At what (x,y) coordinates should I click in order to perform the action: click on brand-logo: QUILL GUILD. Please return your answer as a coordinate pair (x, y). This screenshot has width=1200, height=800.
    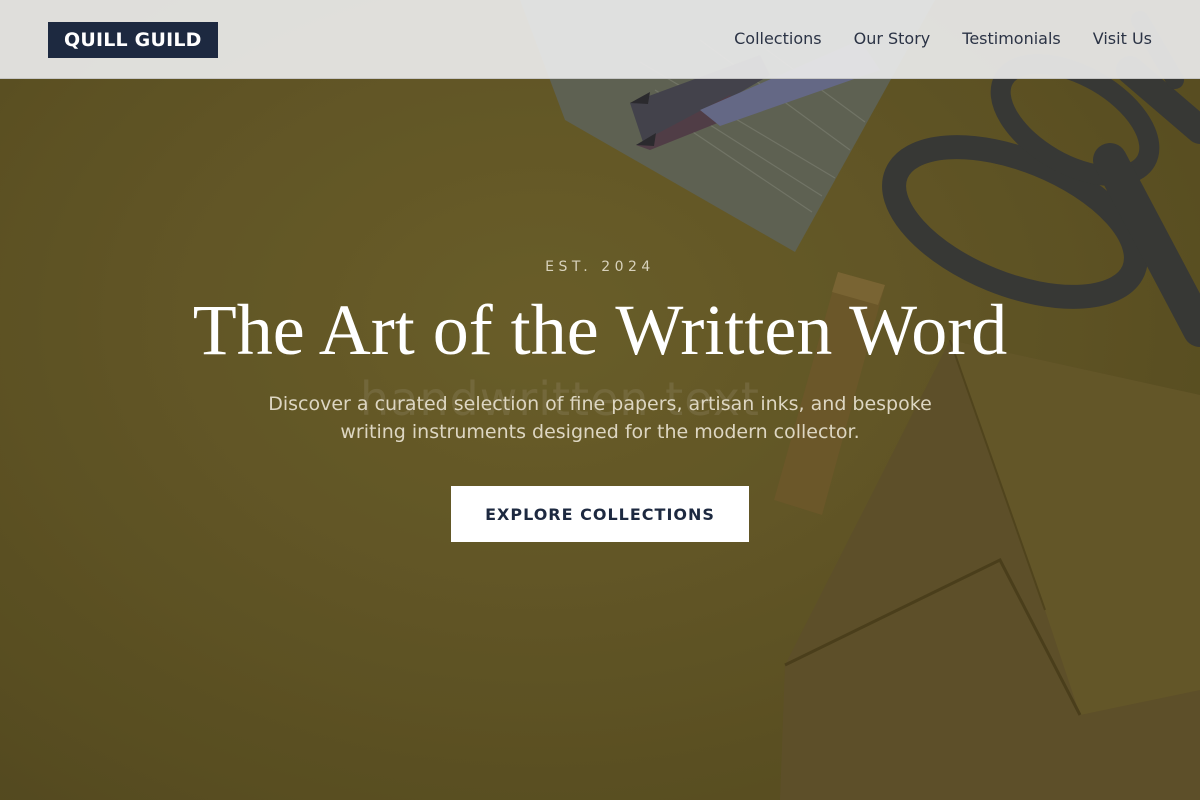
    Looking at the image, I should click on (133, 40).